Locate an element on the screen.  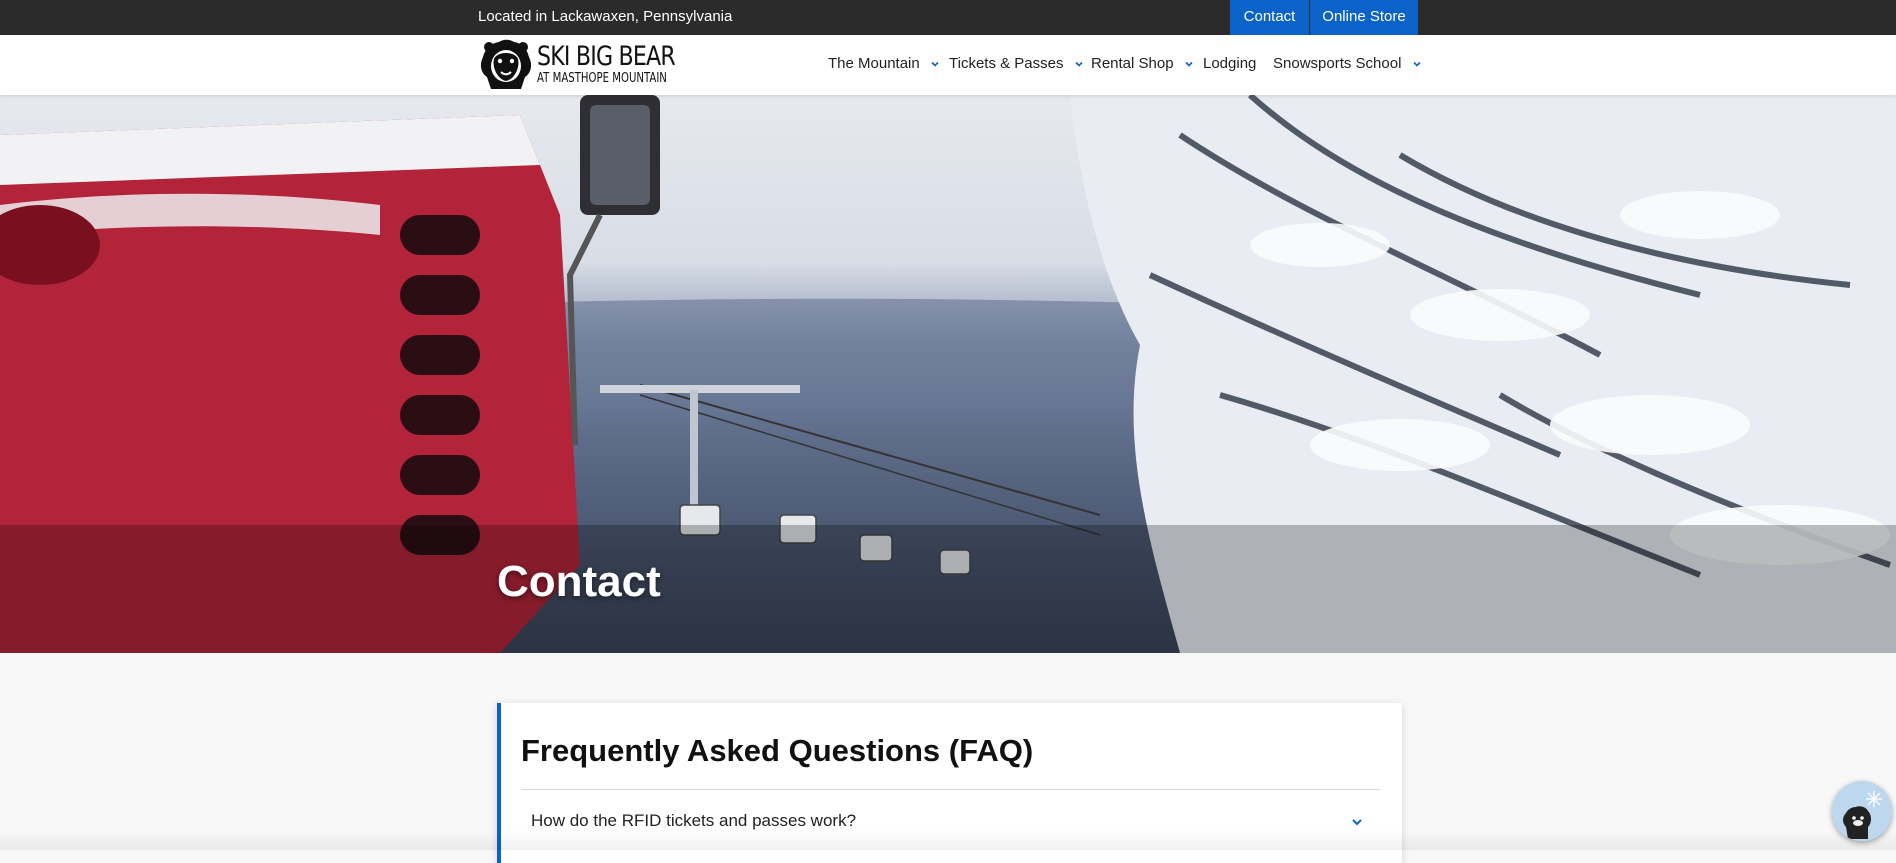
logo-line2: AT MASTHOPE MOUNTAIN is located at coordinates (602, 78).